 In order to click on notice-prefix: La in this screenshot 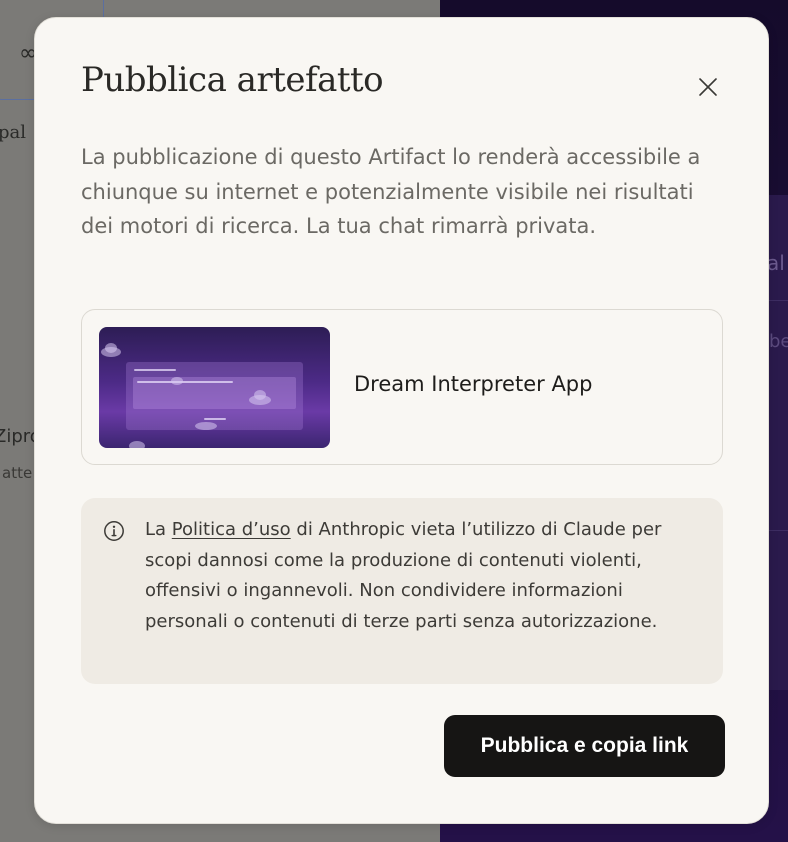, I will do `click(158, 529)`.